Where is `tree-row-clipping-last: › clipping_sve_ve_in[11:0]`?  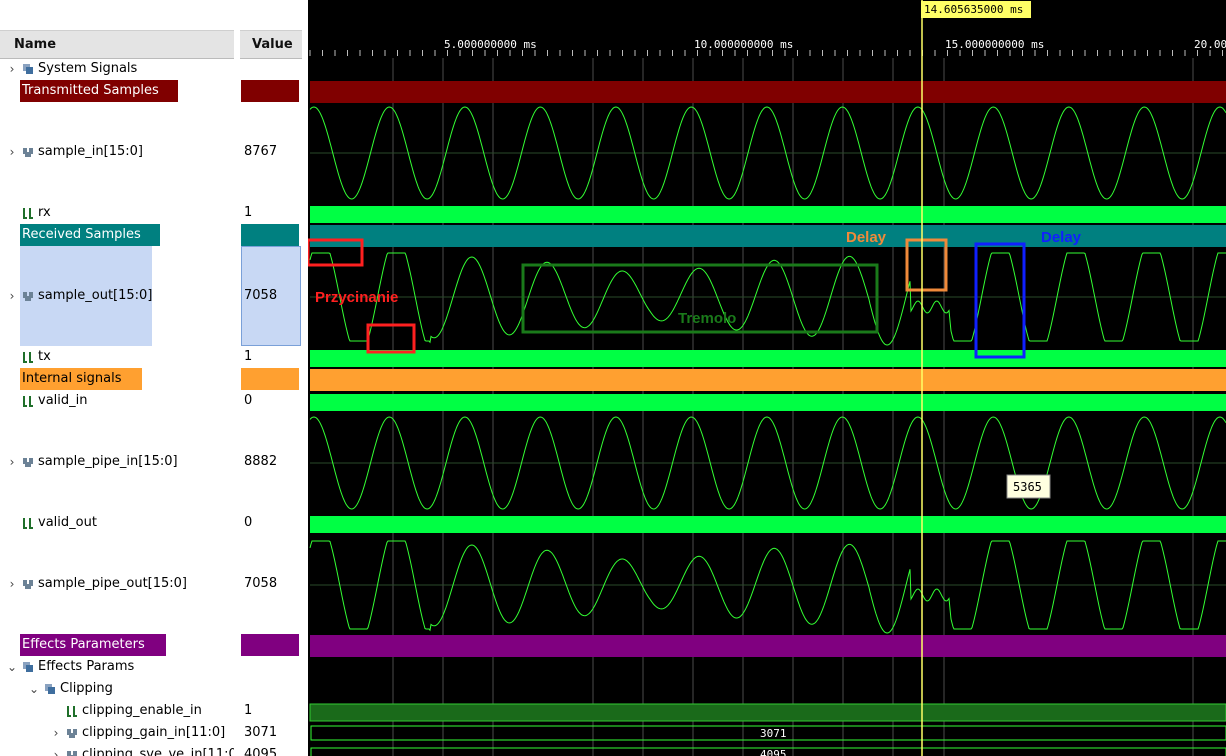 tree-row-clipping-last: › clipping_sve_ve_in[11:0] is located at coordinates (117, 750).